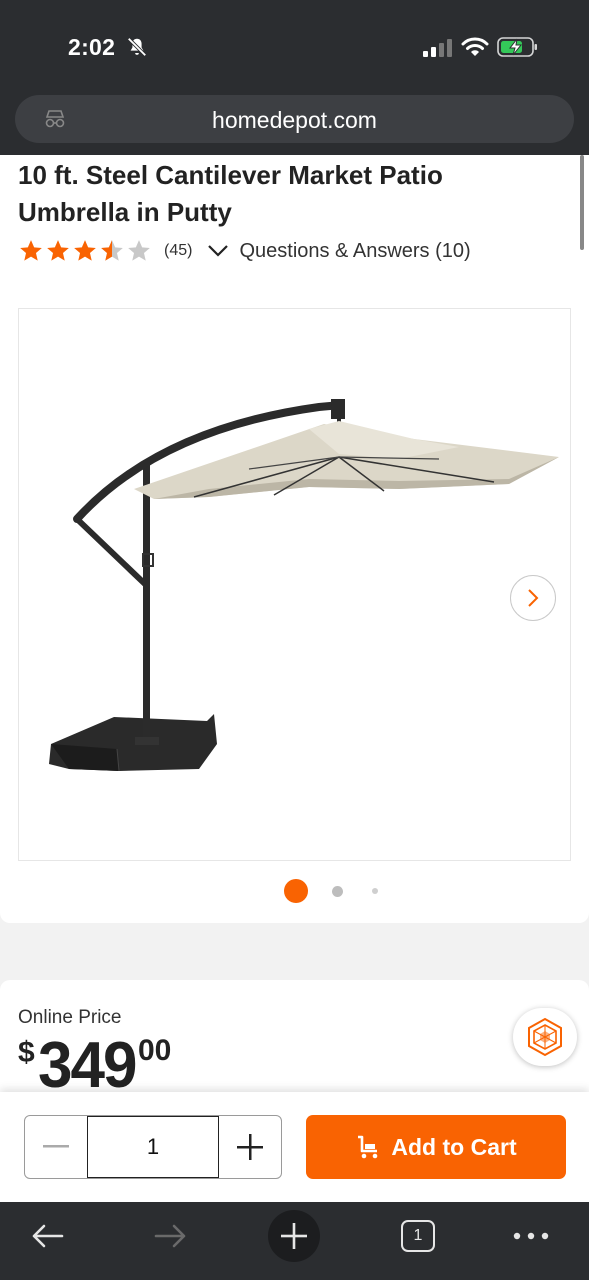  I want to click on chat-assistant-button, so click(545, 1037).